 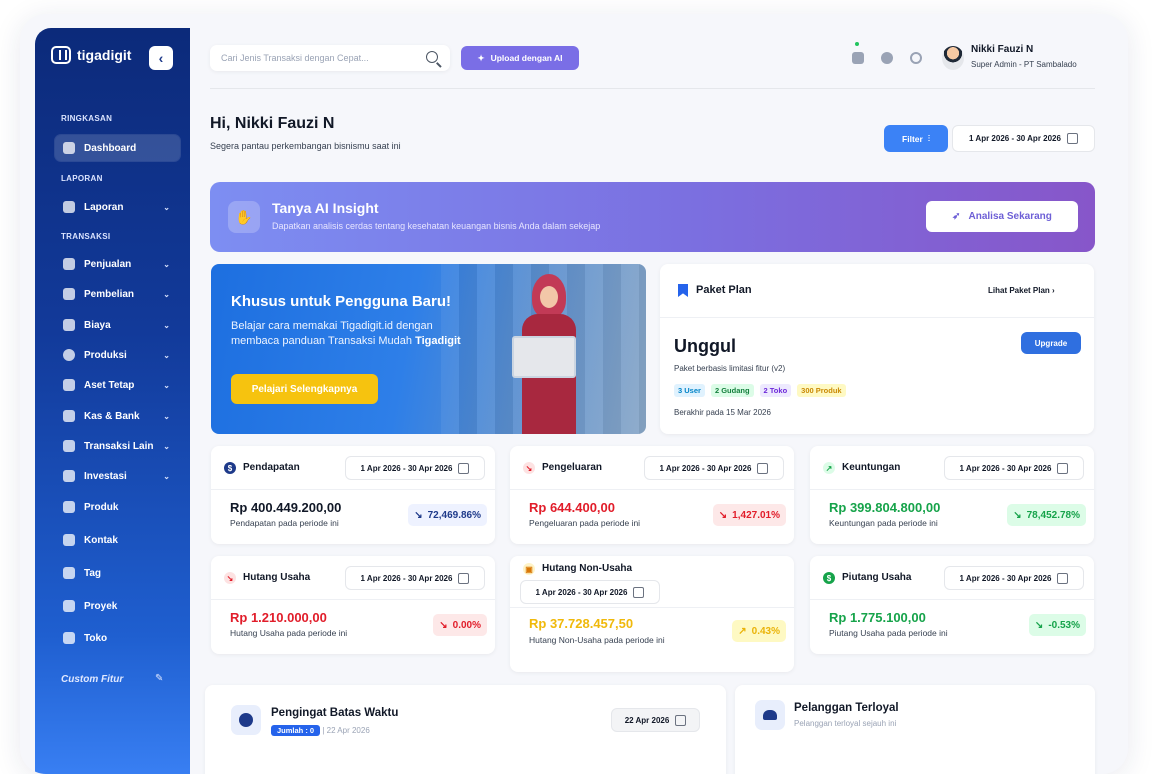 What do you see at coordinates (341, 301) in the screenshot?
I see `promo-title: Khusus untuk Pengguna Baru!` at bounding box center [341, 301].